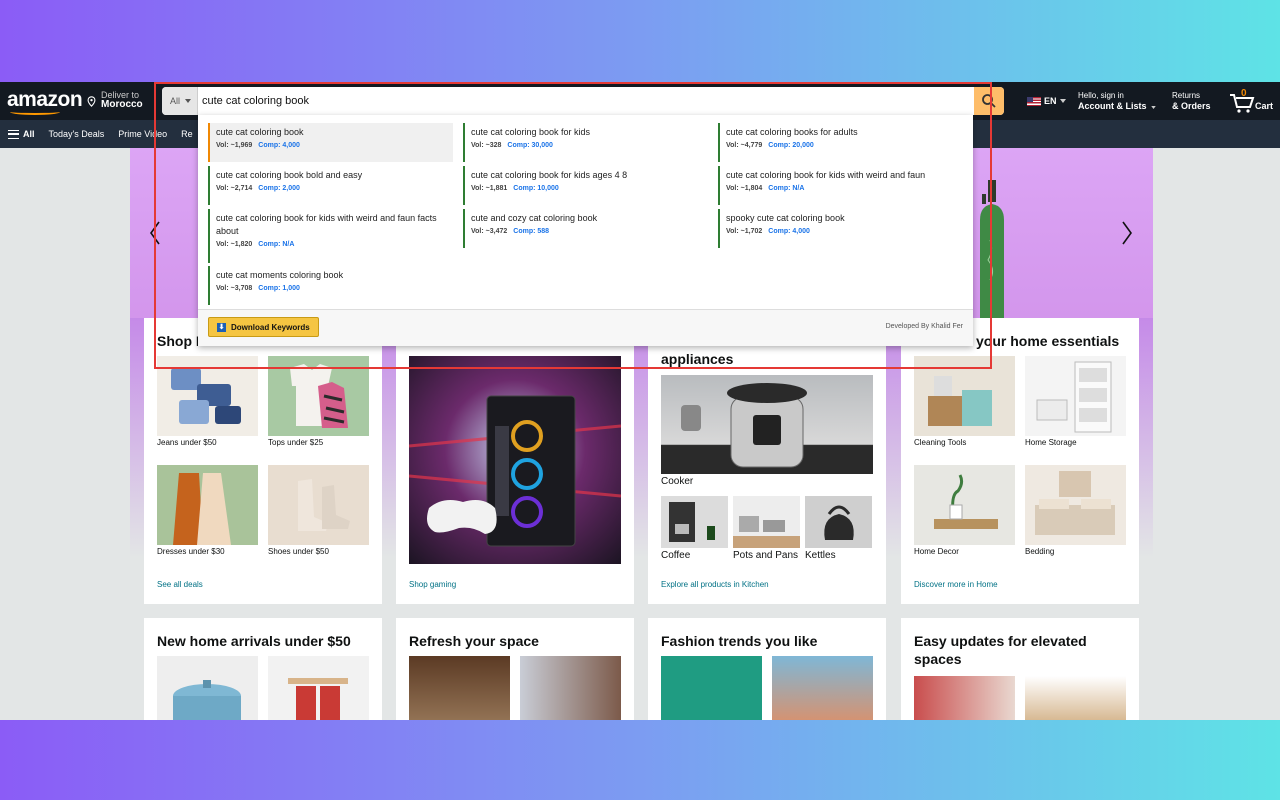 This screenshot has width=1280, height=800. I want to click on tile-pots-pans: Pots and Pans, so click(766, 531).